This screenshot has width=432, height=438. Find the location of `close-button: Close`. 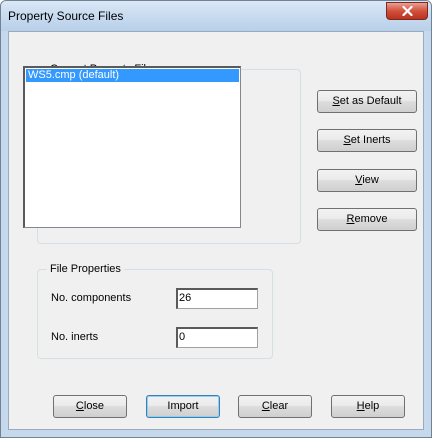

close-button: Close is located at coordinates (90, 406).